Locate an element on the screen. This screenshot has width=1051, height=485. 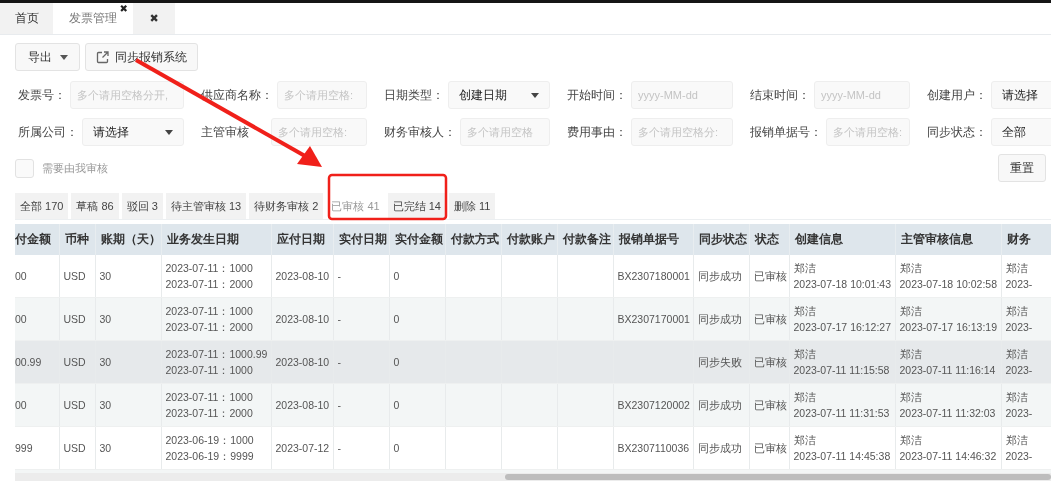
table-cell-text: 郑洁 2023-07-17 16:12:27 is located at coordinates (842, 319).